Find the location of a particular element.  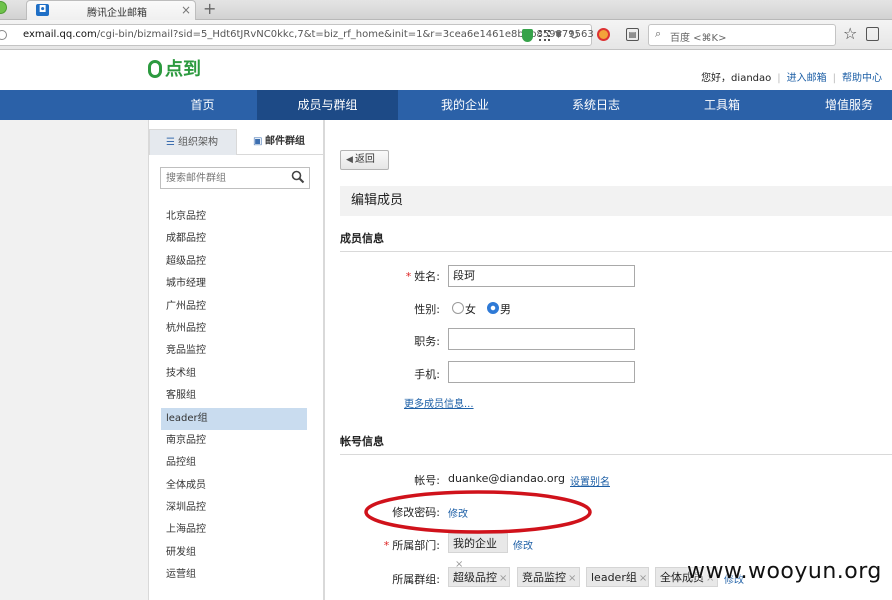

name-label-text: 姓名: is located at coordinates (427, 276).